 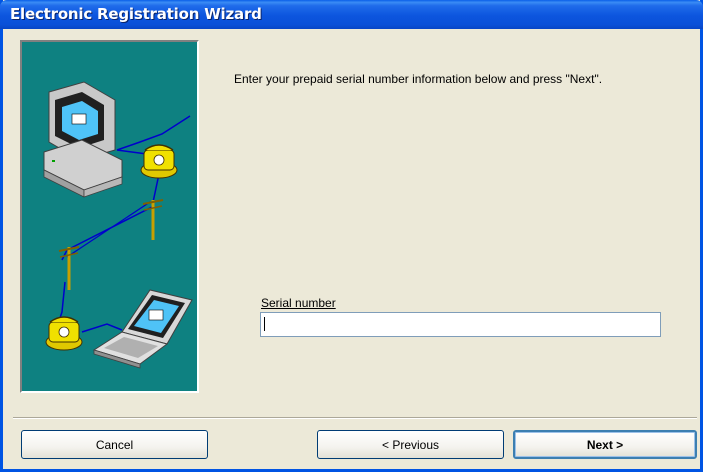 I want to click on serial-number-label-text: Serial number, so click(x=298, y=303).